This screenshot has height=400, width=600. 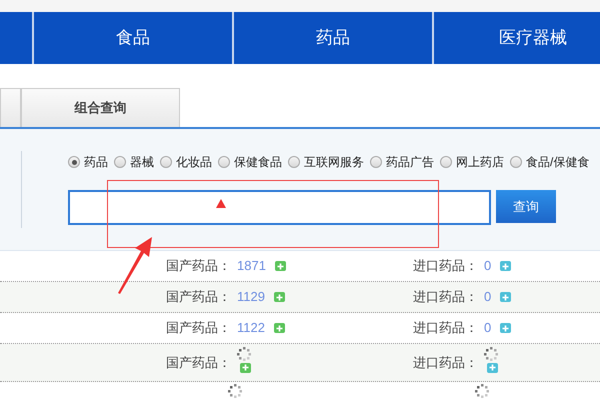 I want to click on search-field, so click(x=279, y=207).